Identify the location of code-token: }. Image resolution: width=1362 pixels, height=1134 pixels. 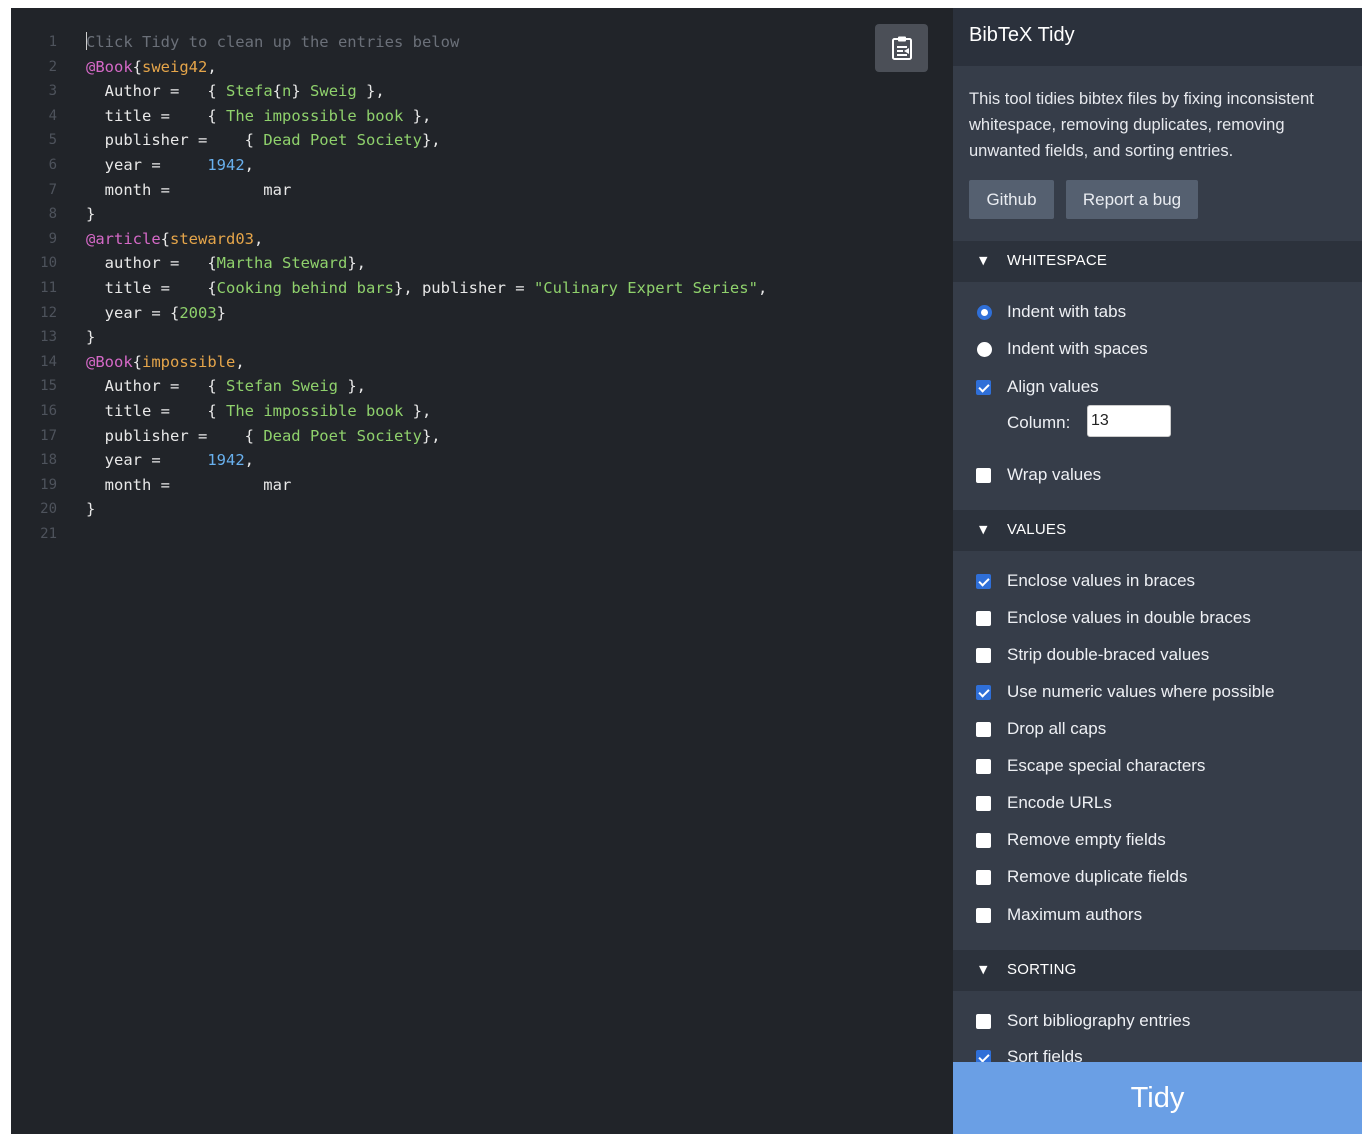
(91, 337).